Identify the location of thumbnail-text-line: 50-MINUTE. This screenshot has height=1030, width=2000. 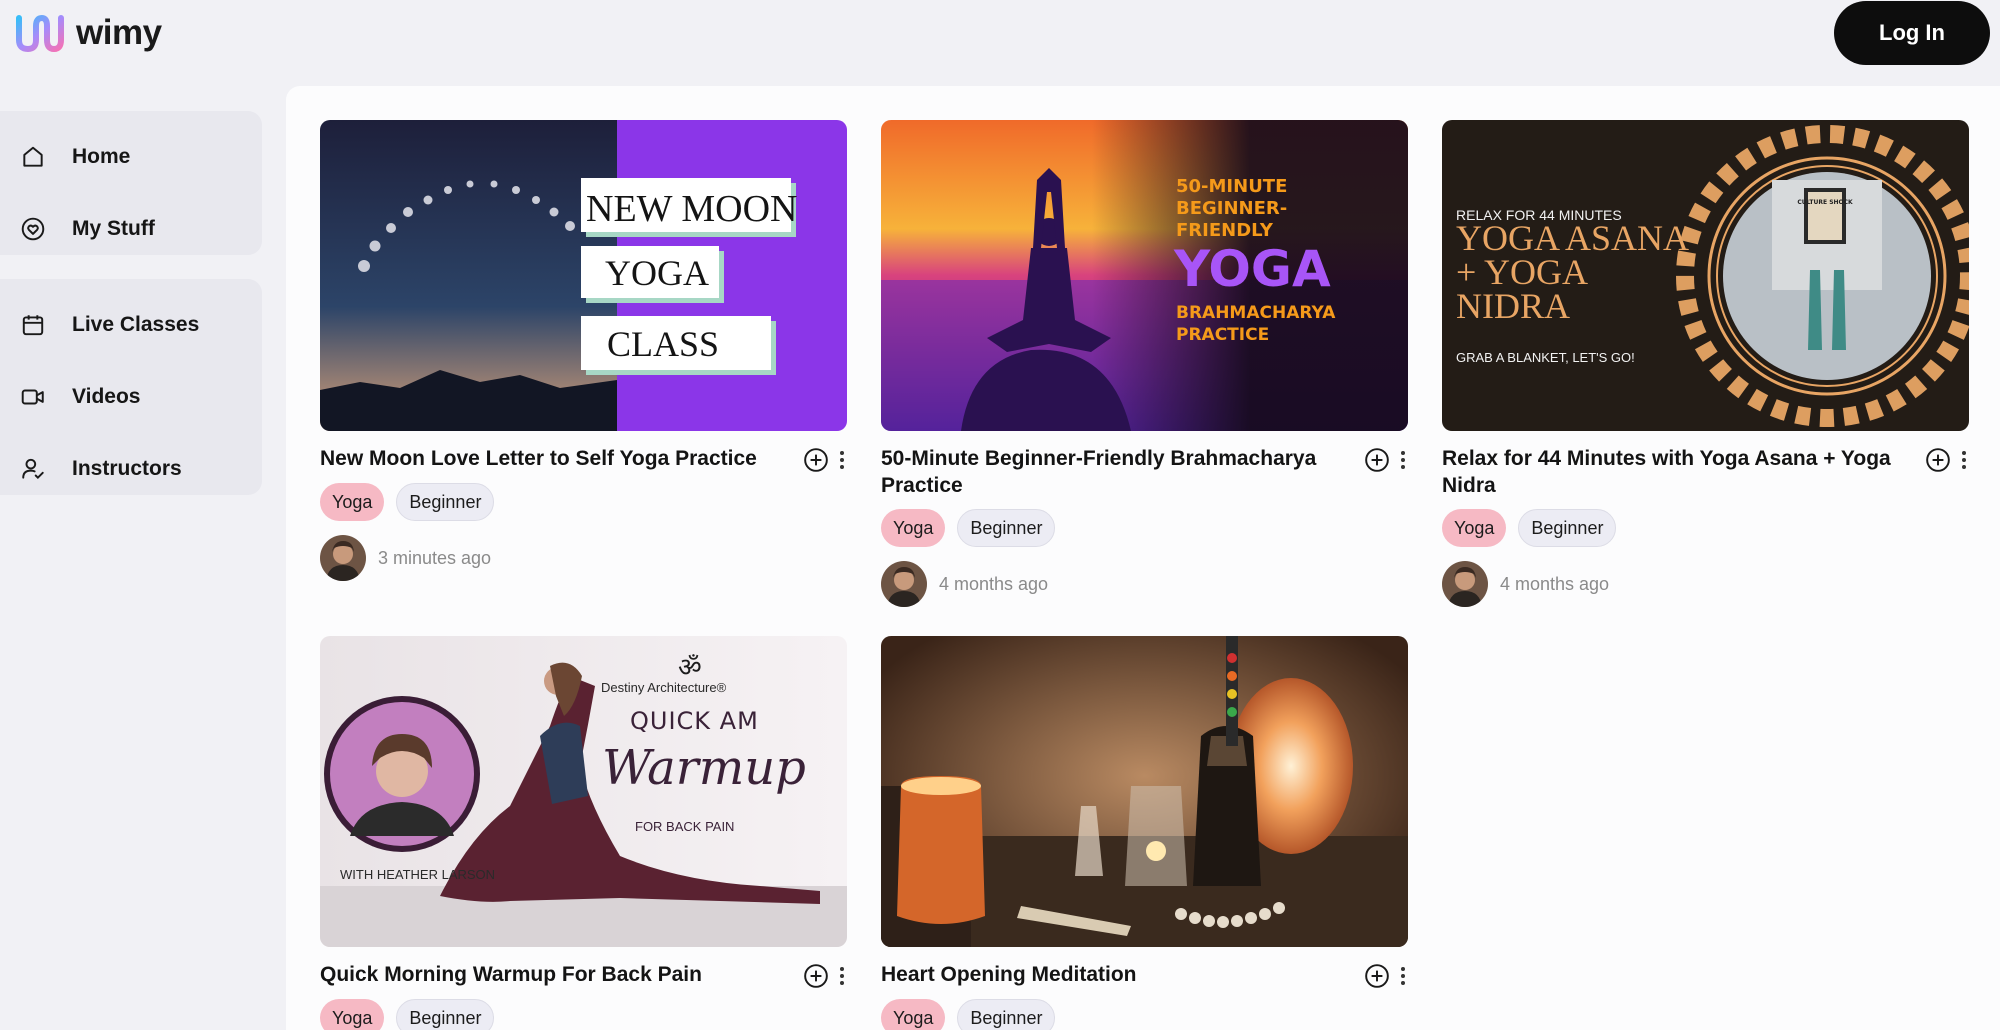
(1231, 186).